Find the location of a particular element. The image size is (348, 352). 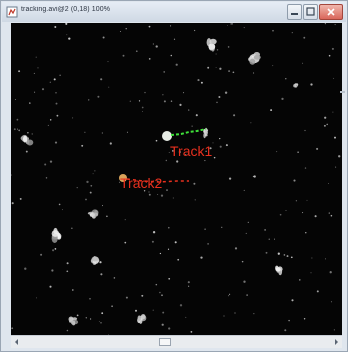

scroll-left-icon is located at coordinates (17, 342).